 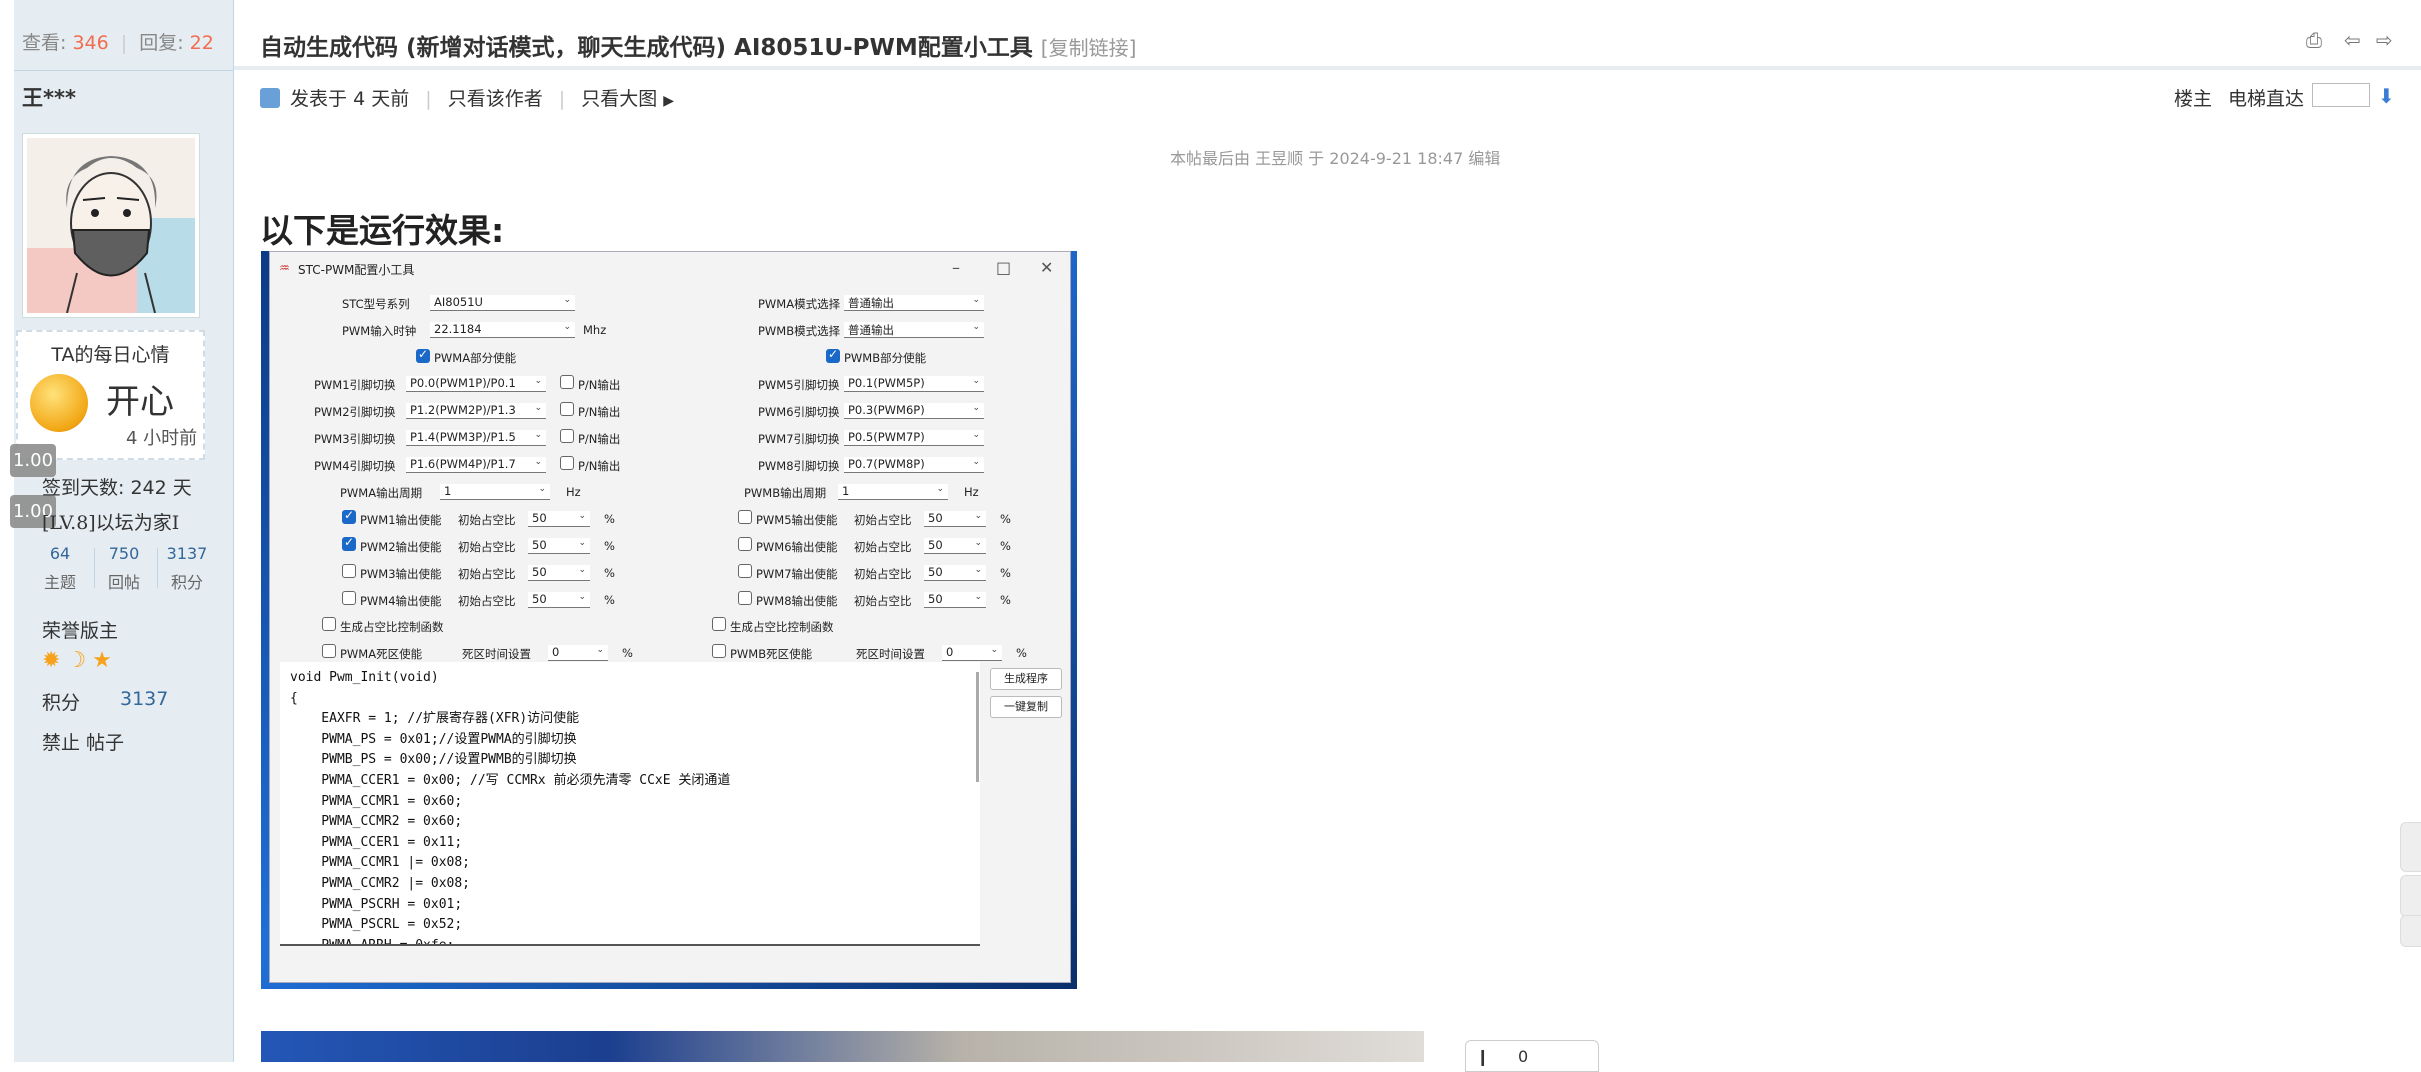 What do you see at coordinates (914, 438) in the screenshot?
I see `pin-select: P0.5(PWM7P) ⌄` at bounding box center [914, 438].